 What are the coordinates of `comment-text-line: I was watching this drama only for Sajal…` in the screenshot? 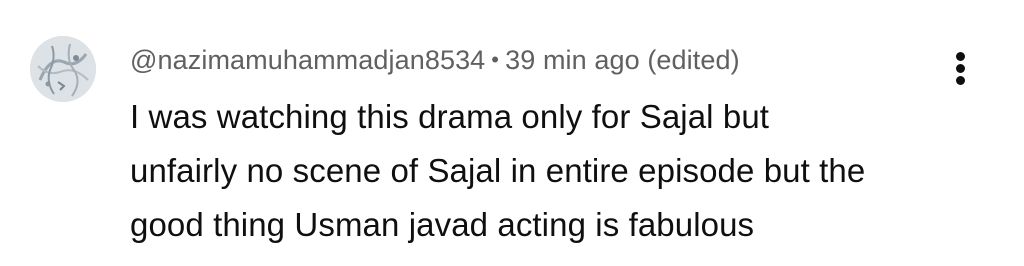 It's located at (450, 116).